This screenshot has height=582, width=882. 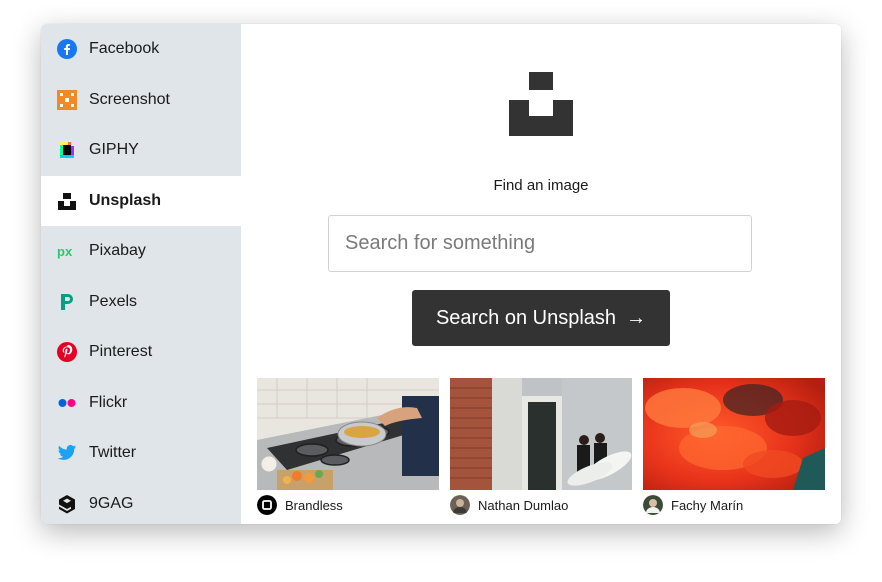 What do you see at coordinates (114, 150) in the screenshot?
I see `sidebar-item-label: GIPHY` at bounding box center [114, 150].